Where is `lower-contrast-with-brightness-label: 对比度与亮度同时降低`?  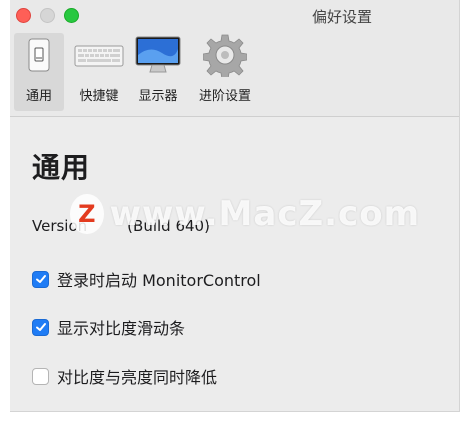
lower-contrast-with-brightness-label: 对比度与亮度同时降低 is located at coordinates (137, 377).